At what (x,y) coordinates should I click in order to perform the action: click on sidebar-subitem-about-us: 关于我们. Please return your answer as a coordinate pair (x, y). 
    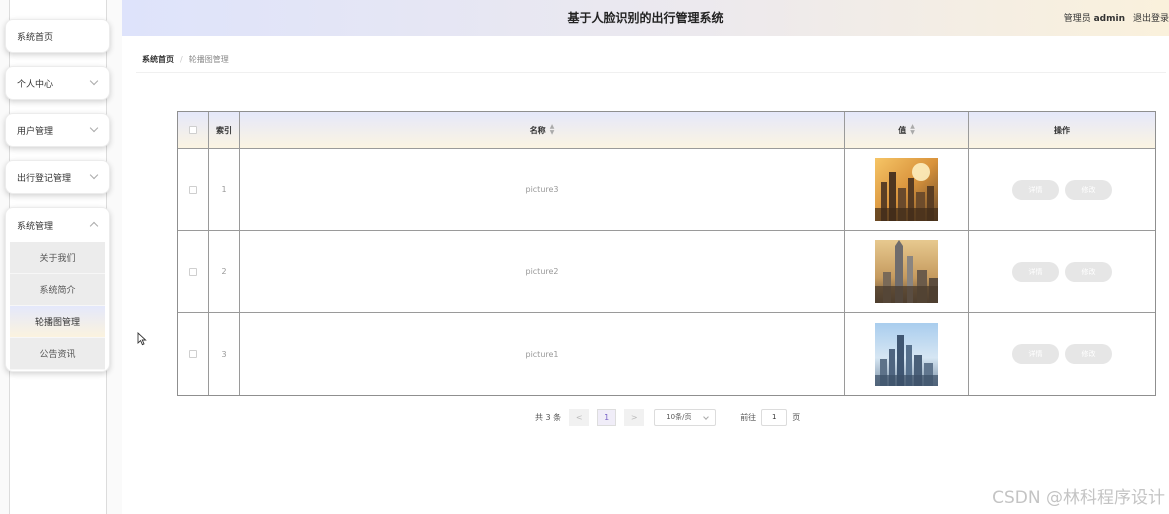
    Looking at the image, I should click on (57, 258).